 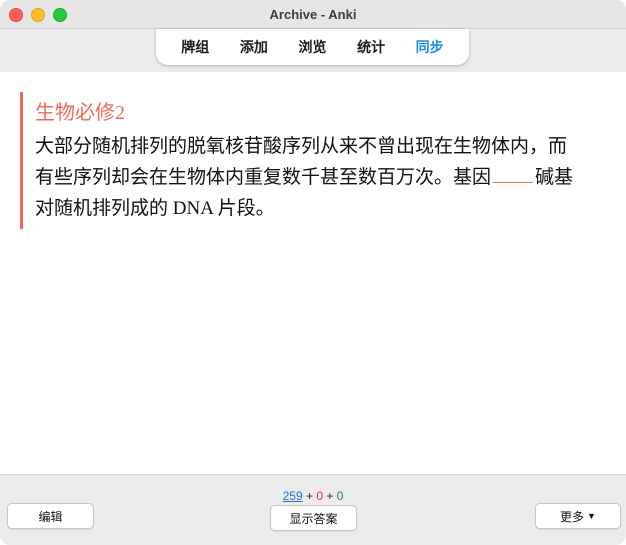 I want to click on new-count: 259, so click(x=293, y=496).